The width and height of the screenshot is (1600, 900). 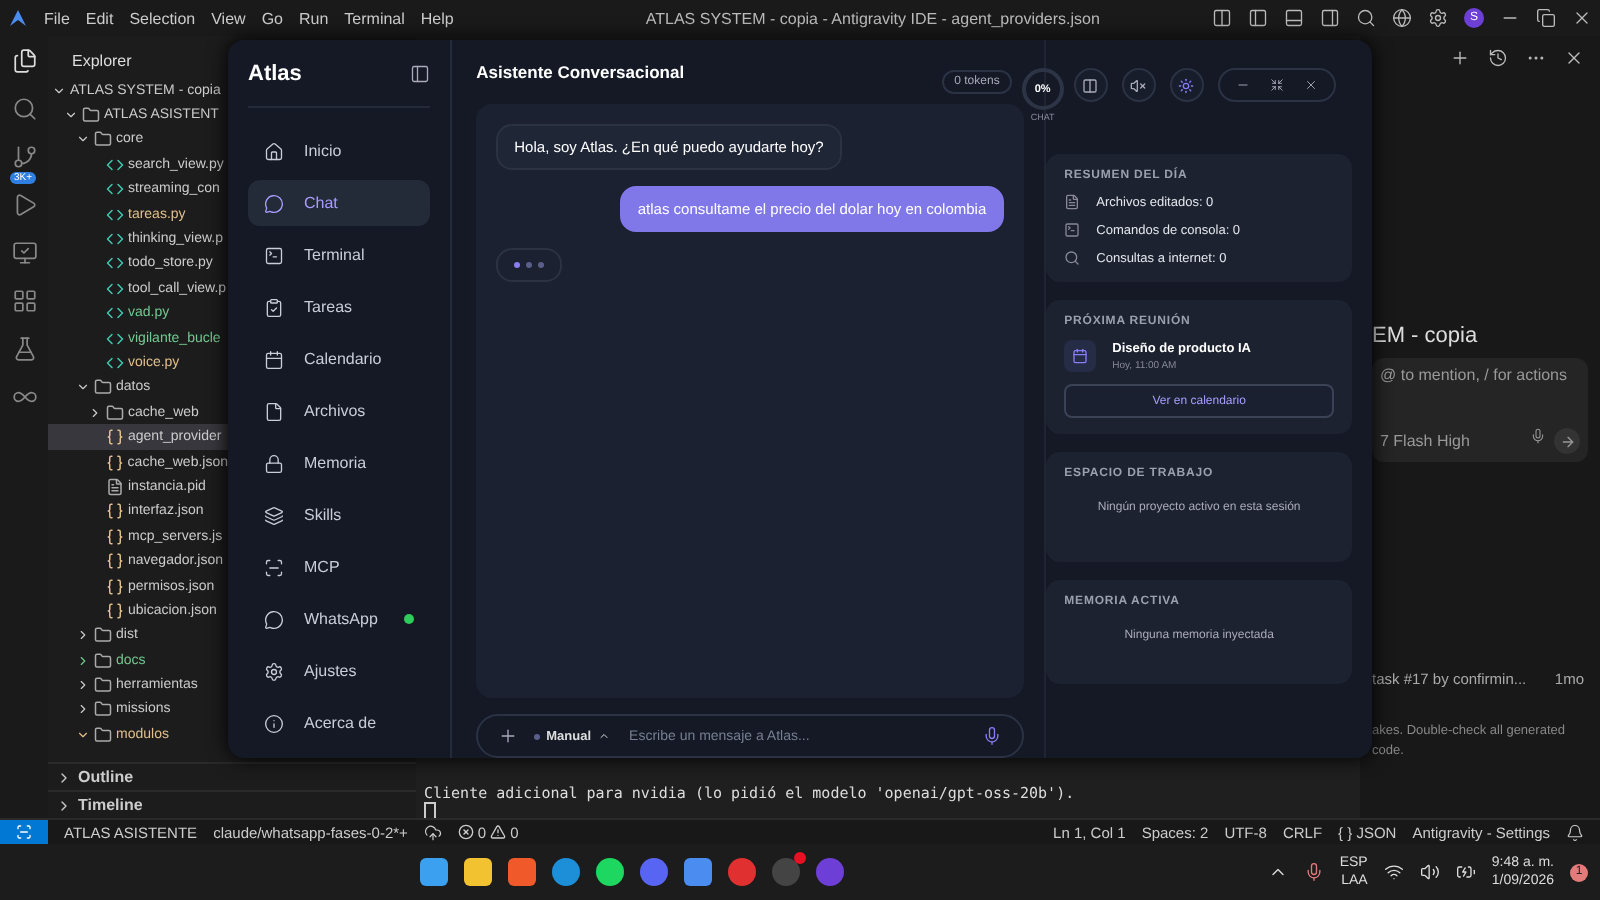 I want to click on menu-item: File, so click(x=57, y=18).